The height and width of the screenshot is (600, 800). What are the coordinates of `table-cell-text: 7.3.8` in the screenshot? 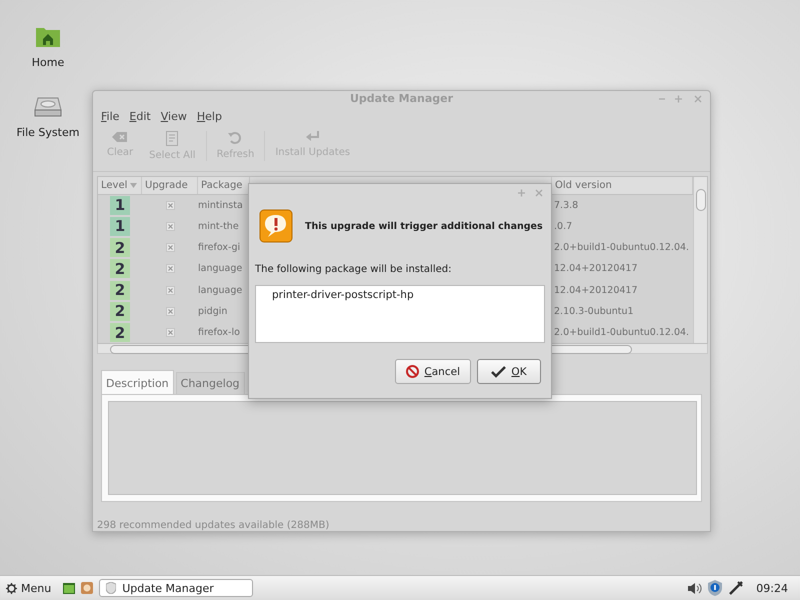 It's located at (566, 205).